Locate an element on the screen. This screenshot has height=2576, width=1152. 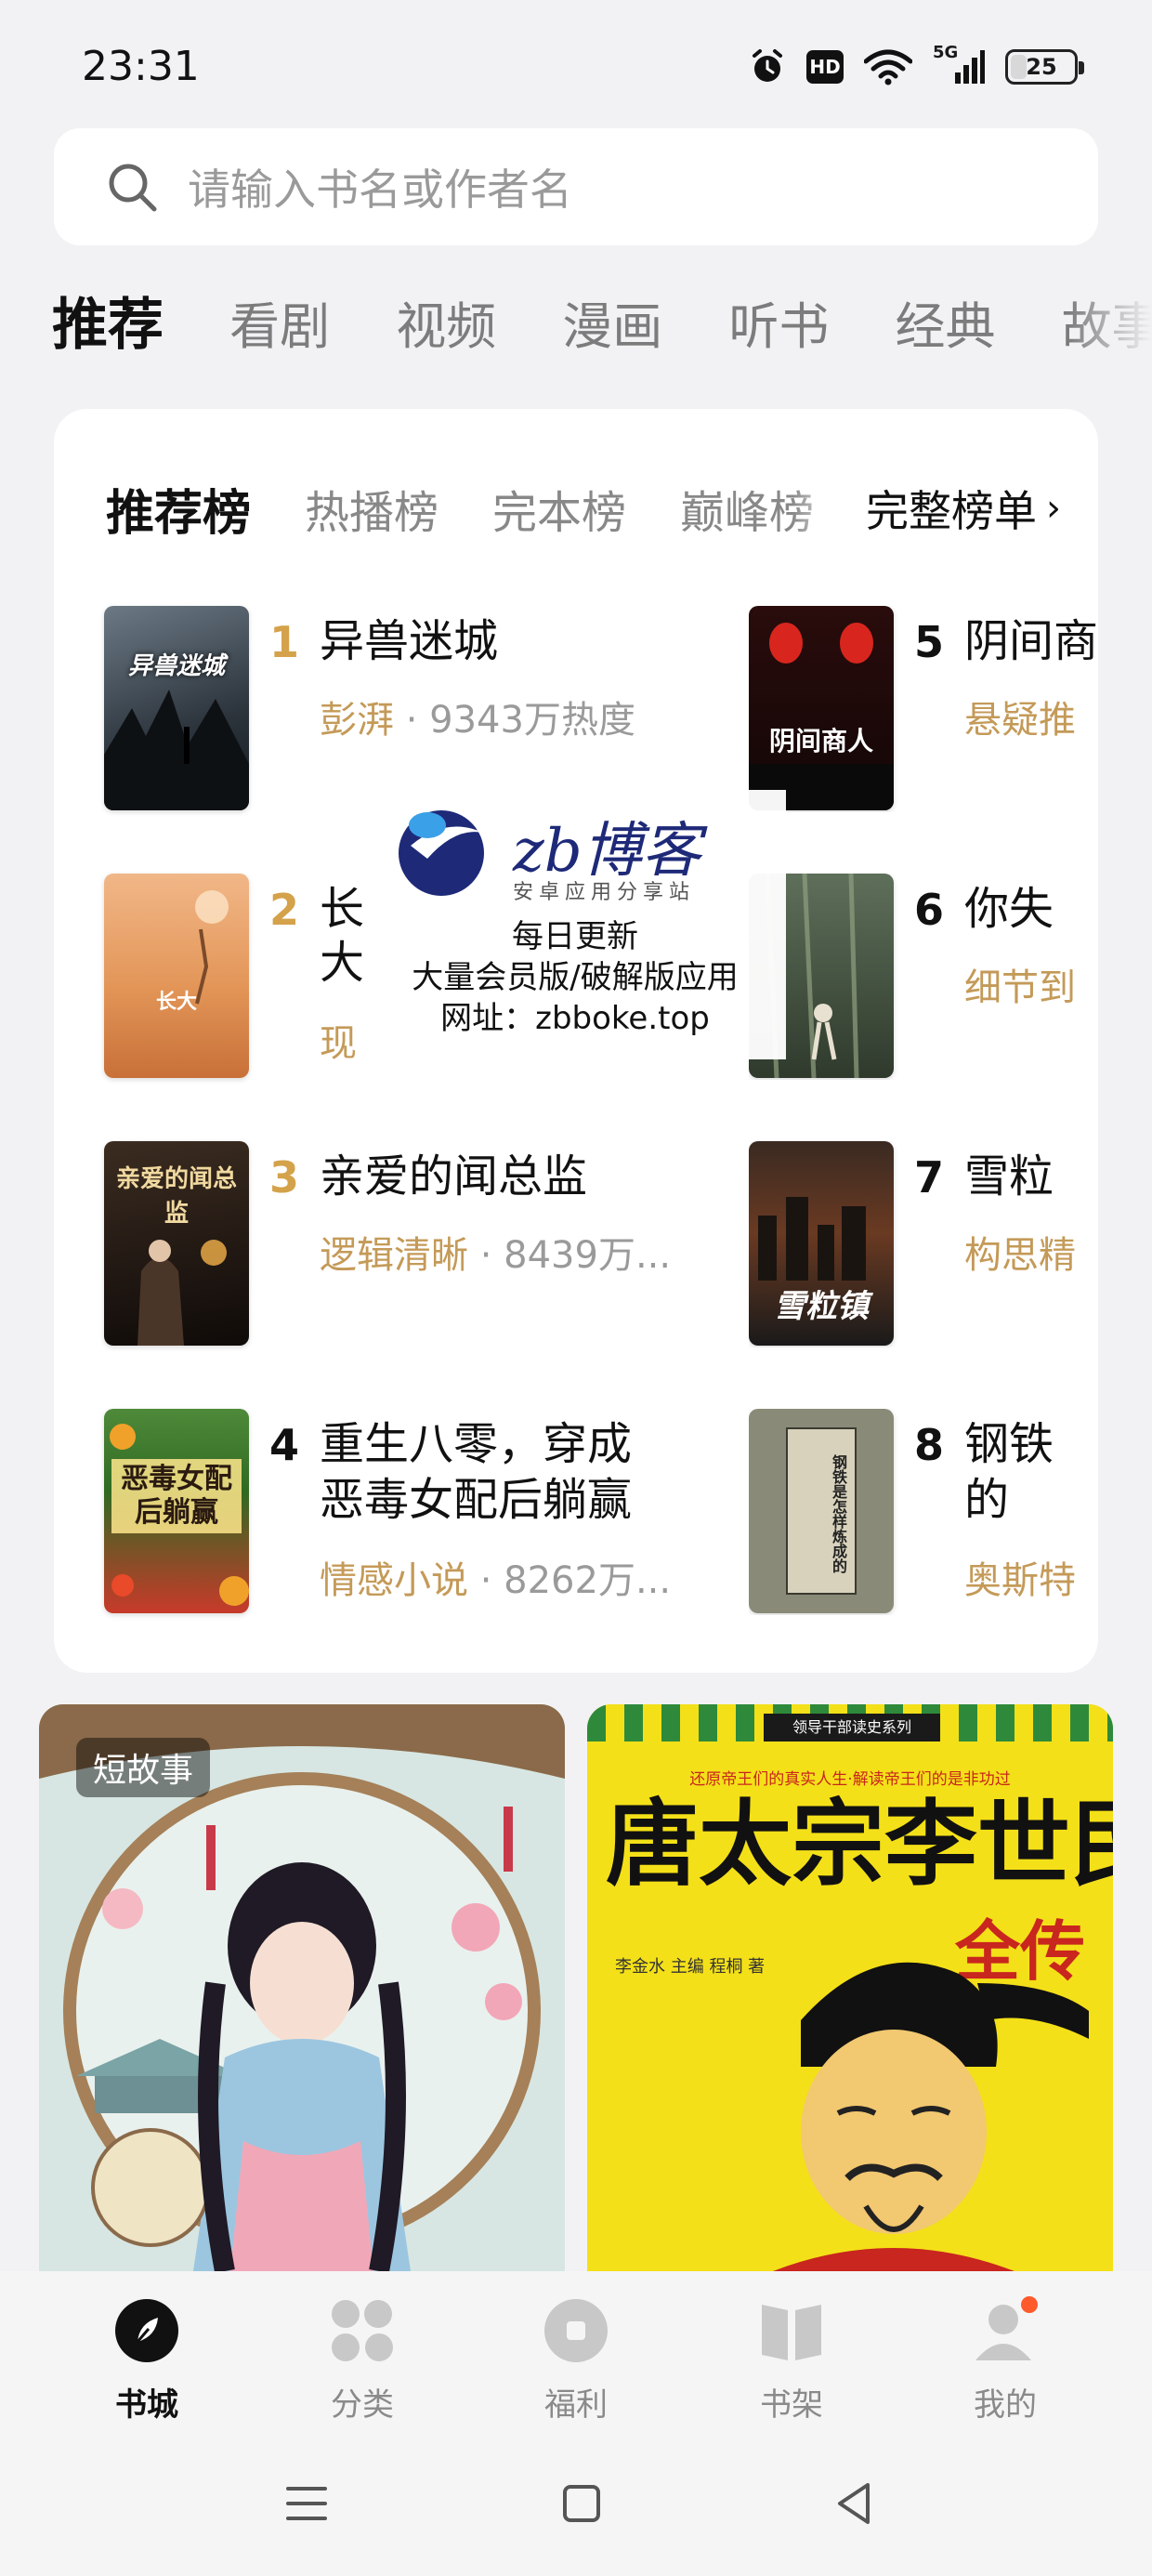
watermark-line: 大量会员版/破解版应用 is located at coordinates (575, 977).